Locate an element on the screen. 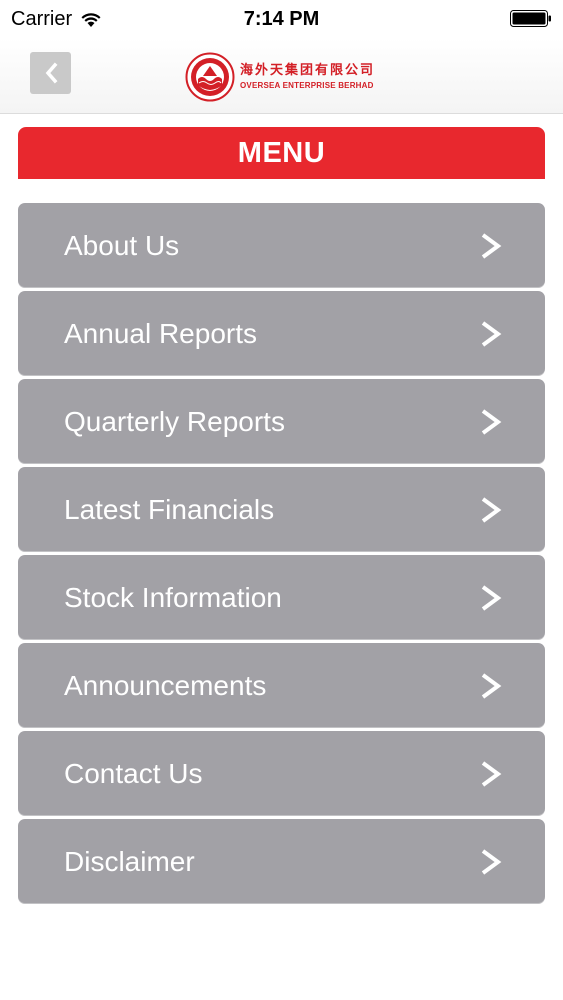 The height and width of the screenshot is (1000, 563). menu-item-label: Disclaimer is located at coordinates (129, 861).